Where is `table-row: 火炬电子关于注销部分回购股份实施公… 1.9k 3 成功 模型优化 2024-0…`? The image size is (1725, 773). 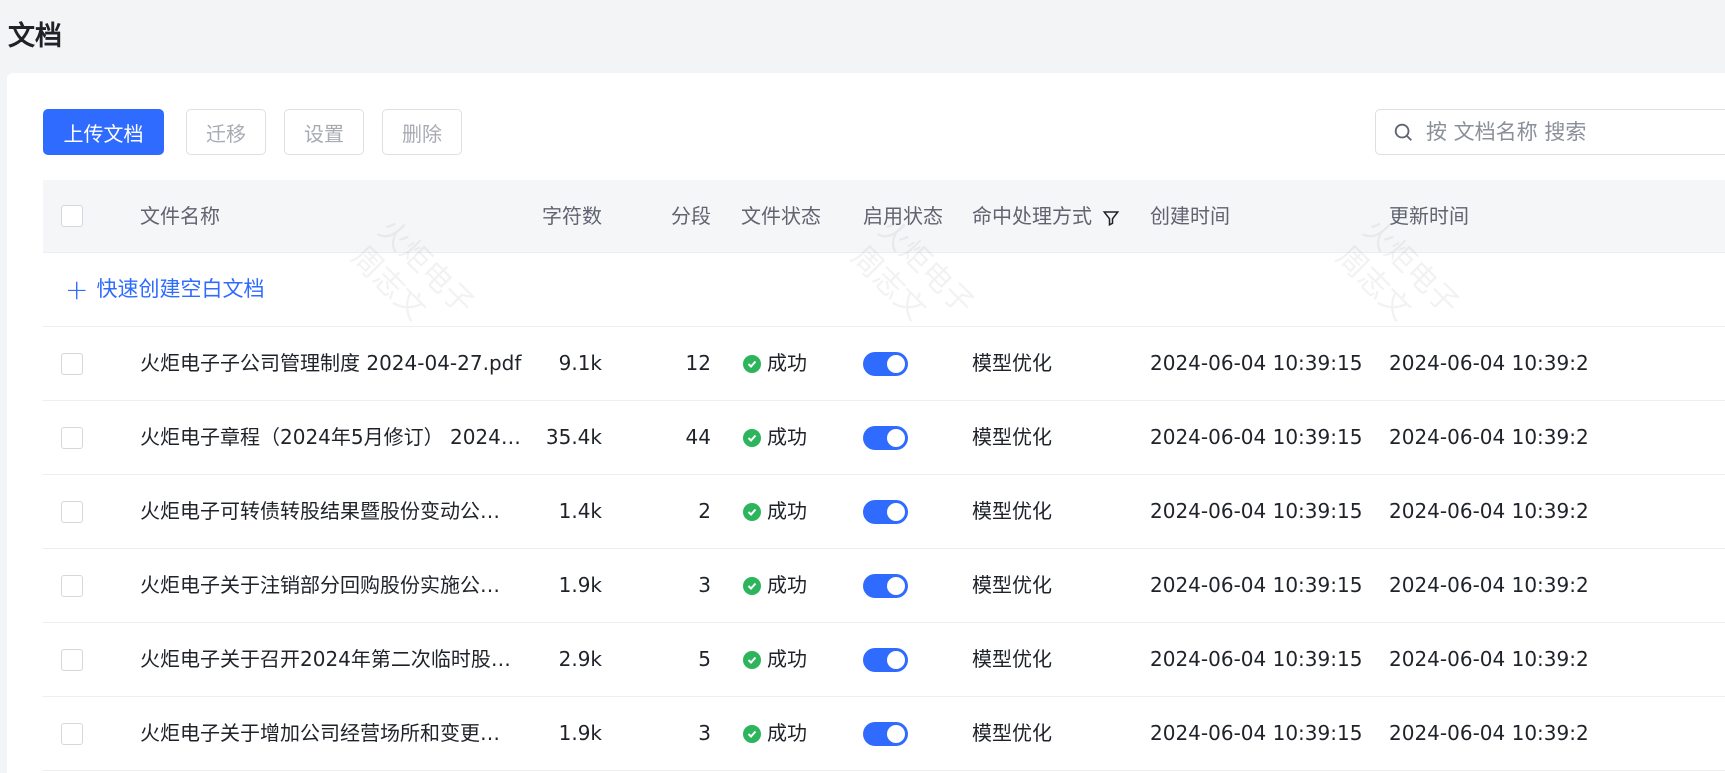
table-row: 火炬电子关于注销部分回购股份实施公… 1.9k 3 成功 模型优化 2024-0… is located at coordinates (884, 586).